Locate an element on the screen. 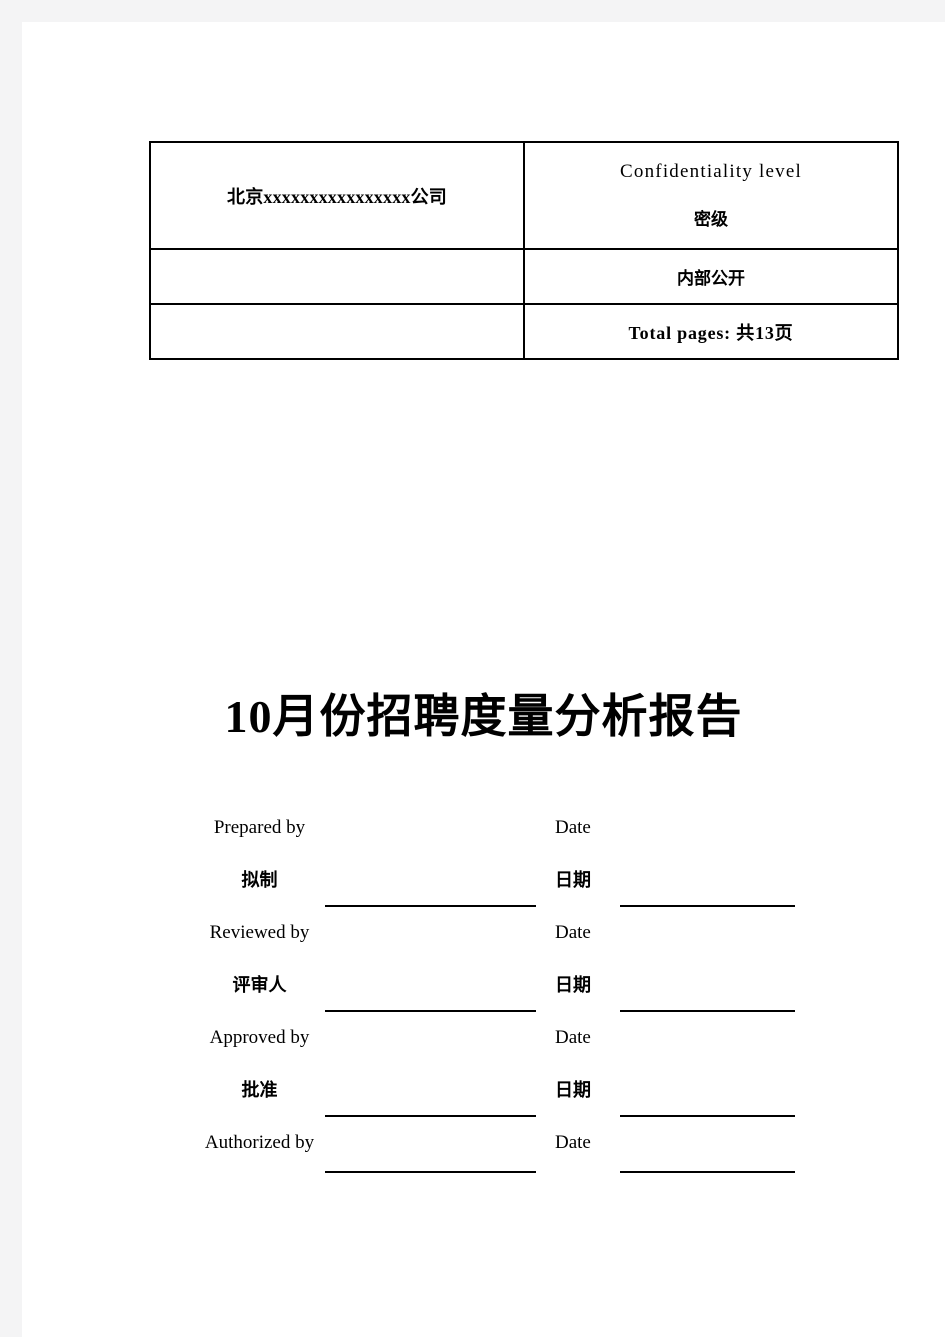 The image size is (945, 1337). total-pages-text: Total pages: 共13页 is located at coordinates (711, 332).